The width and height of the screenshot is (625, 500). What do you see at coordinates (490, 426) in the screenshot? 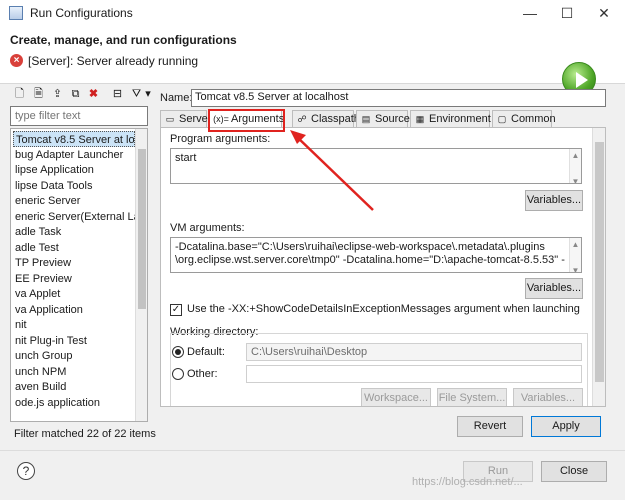
I see `revert-button: Revert` at bounding box center [490, 426].